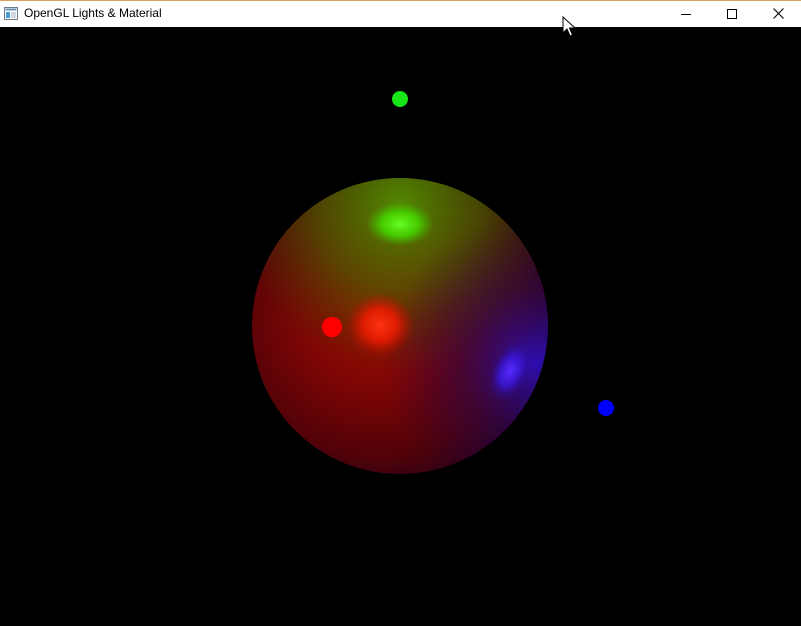  I want to click on app-window-icon, so click(11, 13).